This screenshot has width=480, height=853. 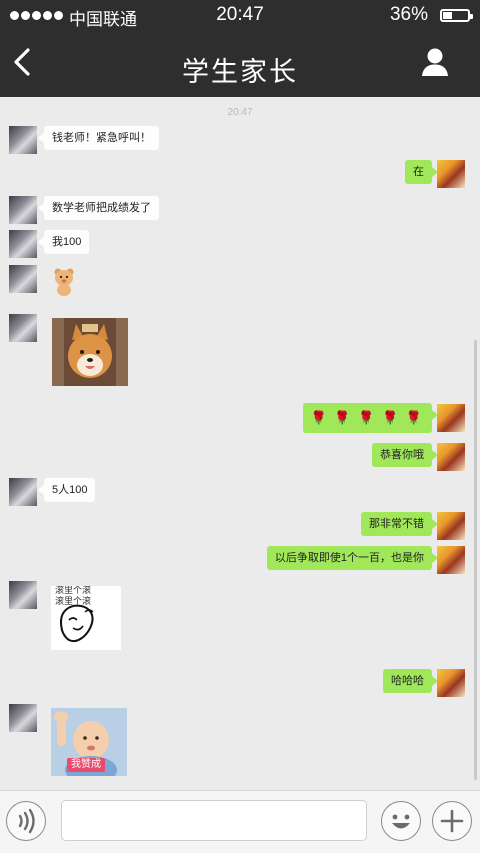 I want to click on baby-sticker: 我赞成, so click(x=89, y=742).